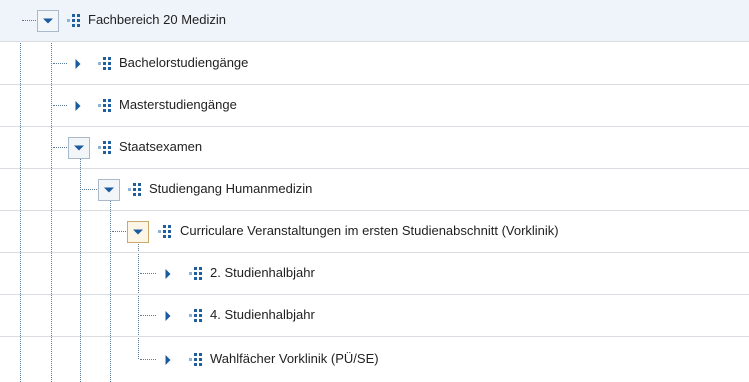 This screenshot has height=382, width=749. I want to click on tree-node-label: Bachelorstudiengänge, so click(183, 63).